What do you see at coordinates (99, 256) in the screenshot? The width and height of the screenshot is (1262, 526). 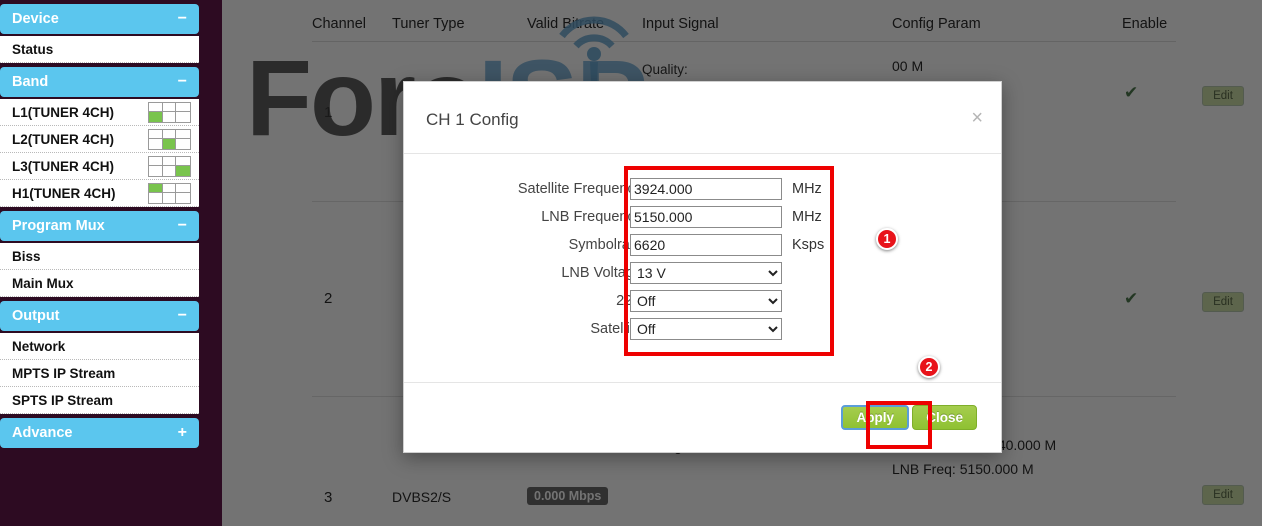 I see `sidebar-item-biss: Biss` at bounding box center [99, 256].